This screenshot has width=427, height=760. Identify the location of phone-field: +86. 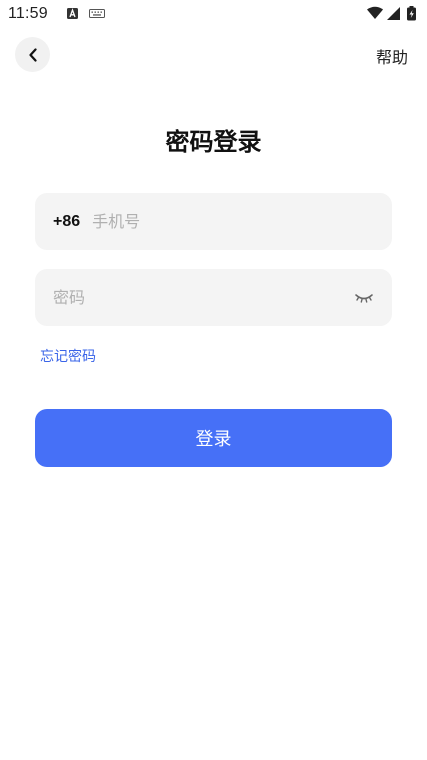
(213, 221).